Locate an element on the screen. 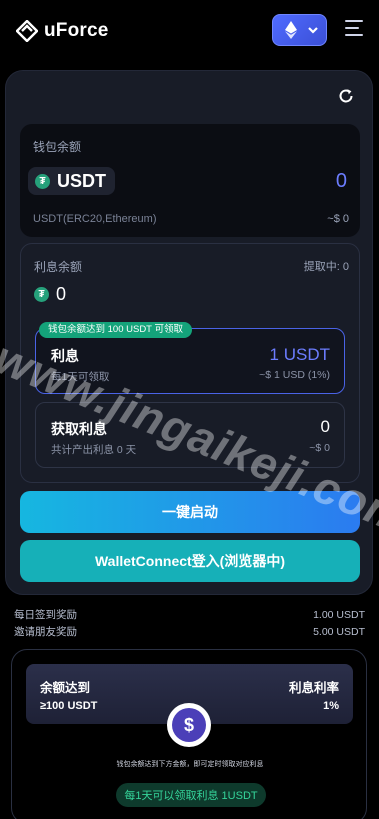 This screenshot has width=379, height=819. tier-rate-label: 利息利率 is located at coordinates (313, 688).